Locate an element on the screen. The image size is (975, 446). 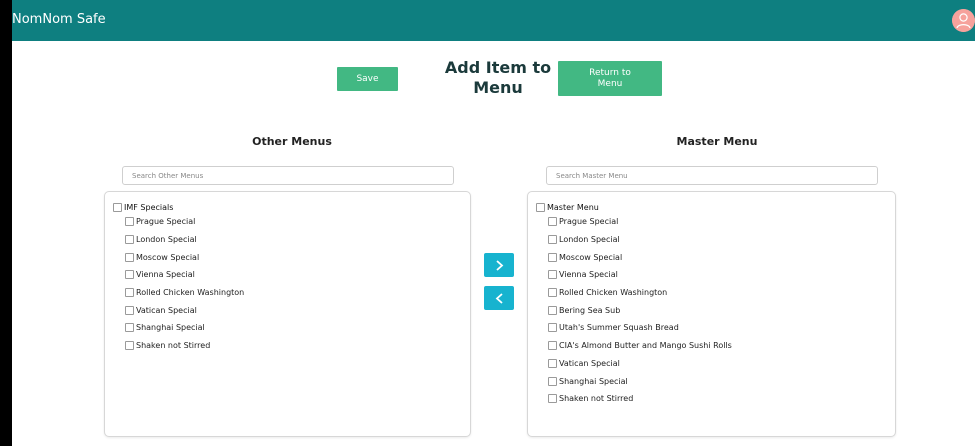
return-to-menu-button: Return to Menu is located at coordinates (610, 78).